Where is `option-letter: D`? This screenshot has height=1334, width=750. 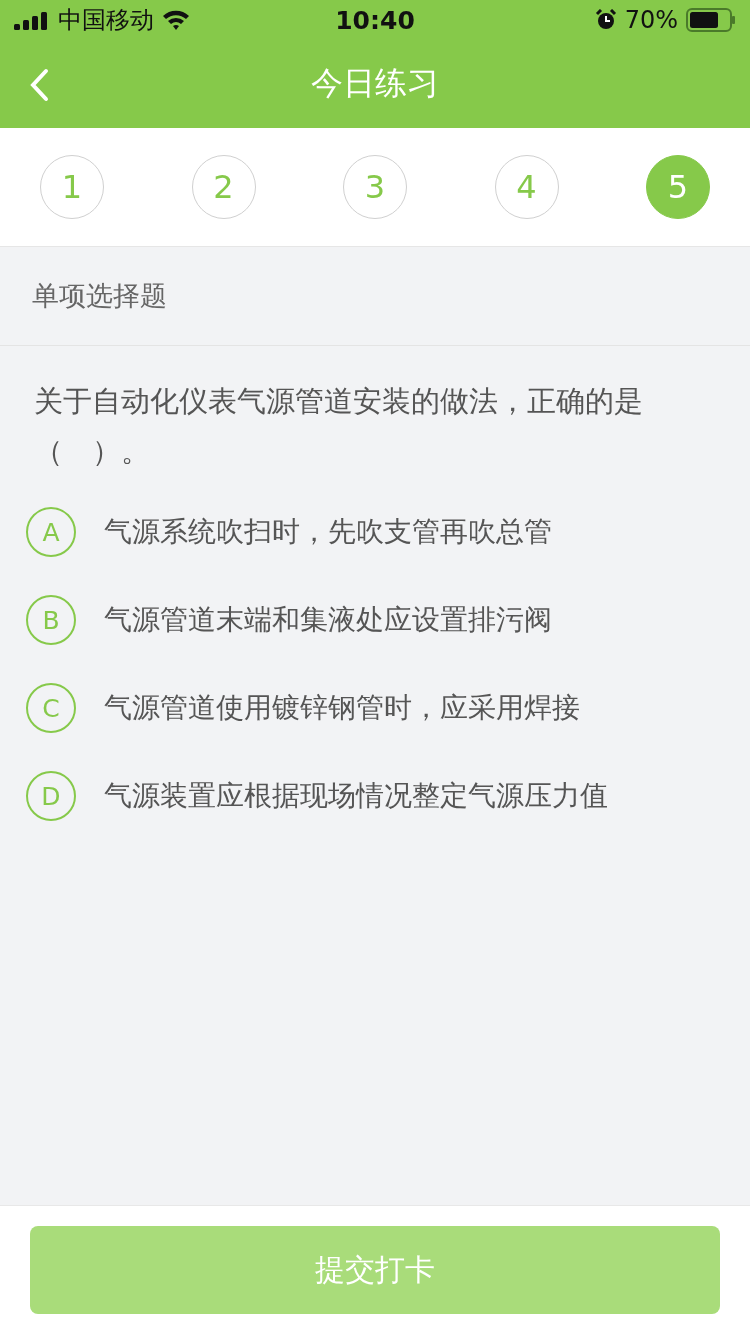 option-letter: D is located at coordinates (51, 796).